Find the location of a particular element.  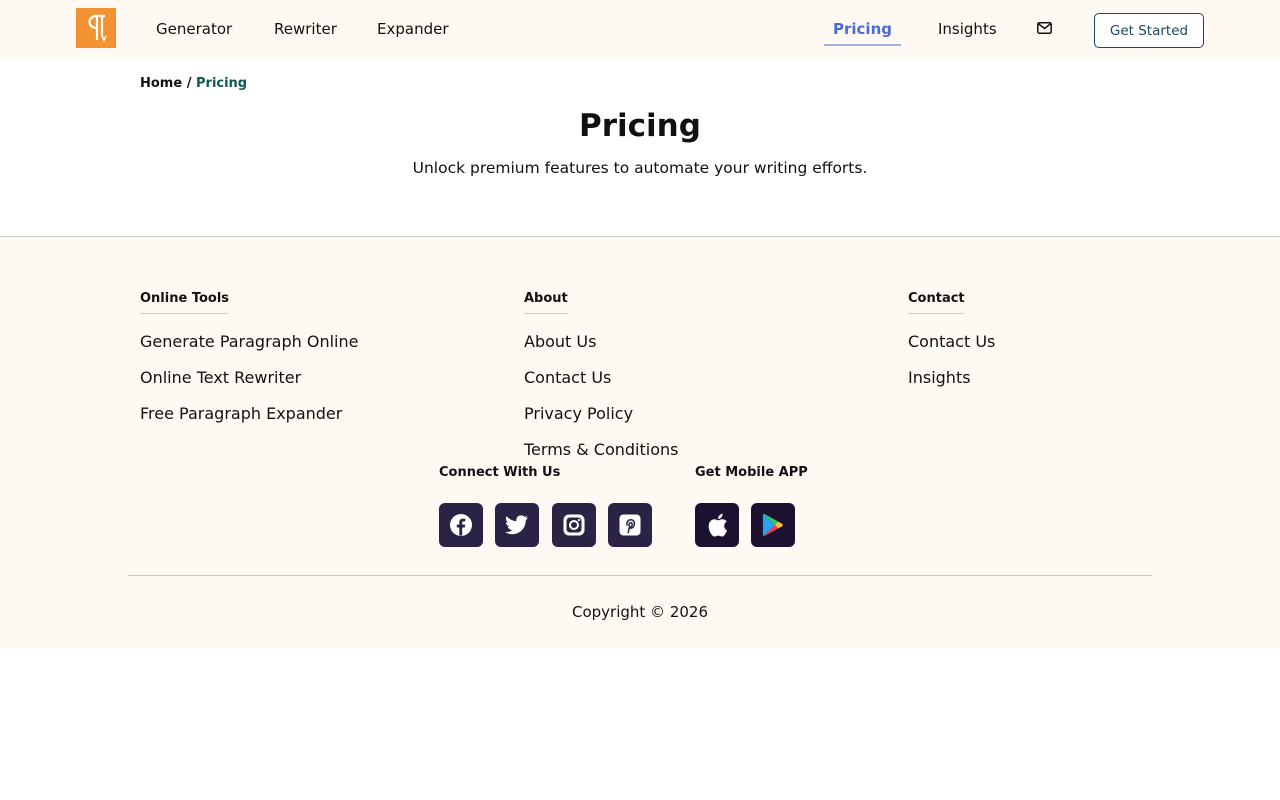

nav-insights: Insights is located at coordinates (967, 29).